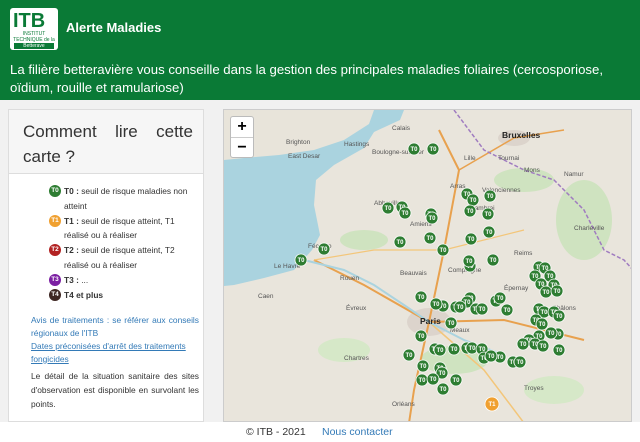 The image size is (640, 442). What do you see at coordinates (242, 127) in the screenshot?
I see `zoom-in-button: +` at bounding box center [242, 127].